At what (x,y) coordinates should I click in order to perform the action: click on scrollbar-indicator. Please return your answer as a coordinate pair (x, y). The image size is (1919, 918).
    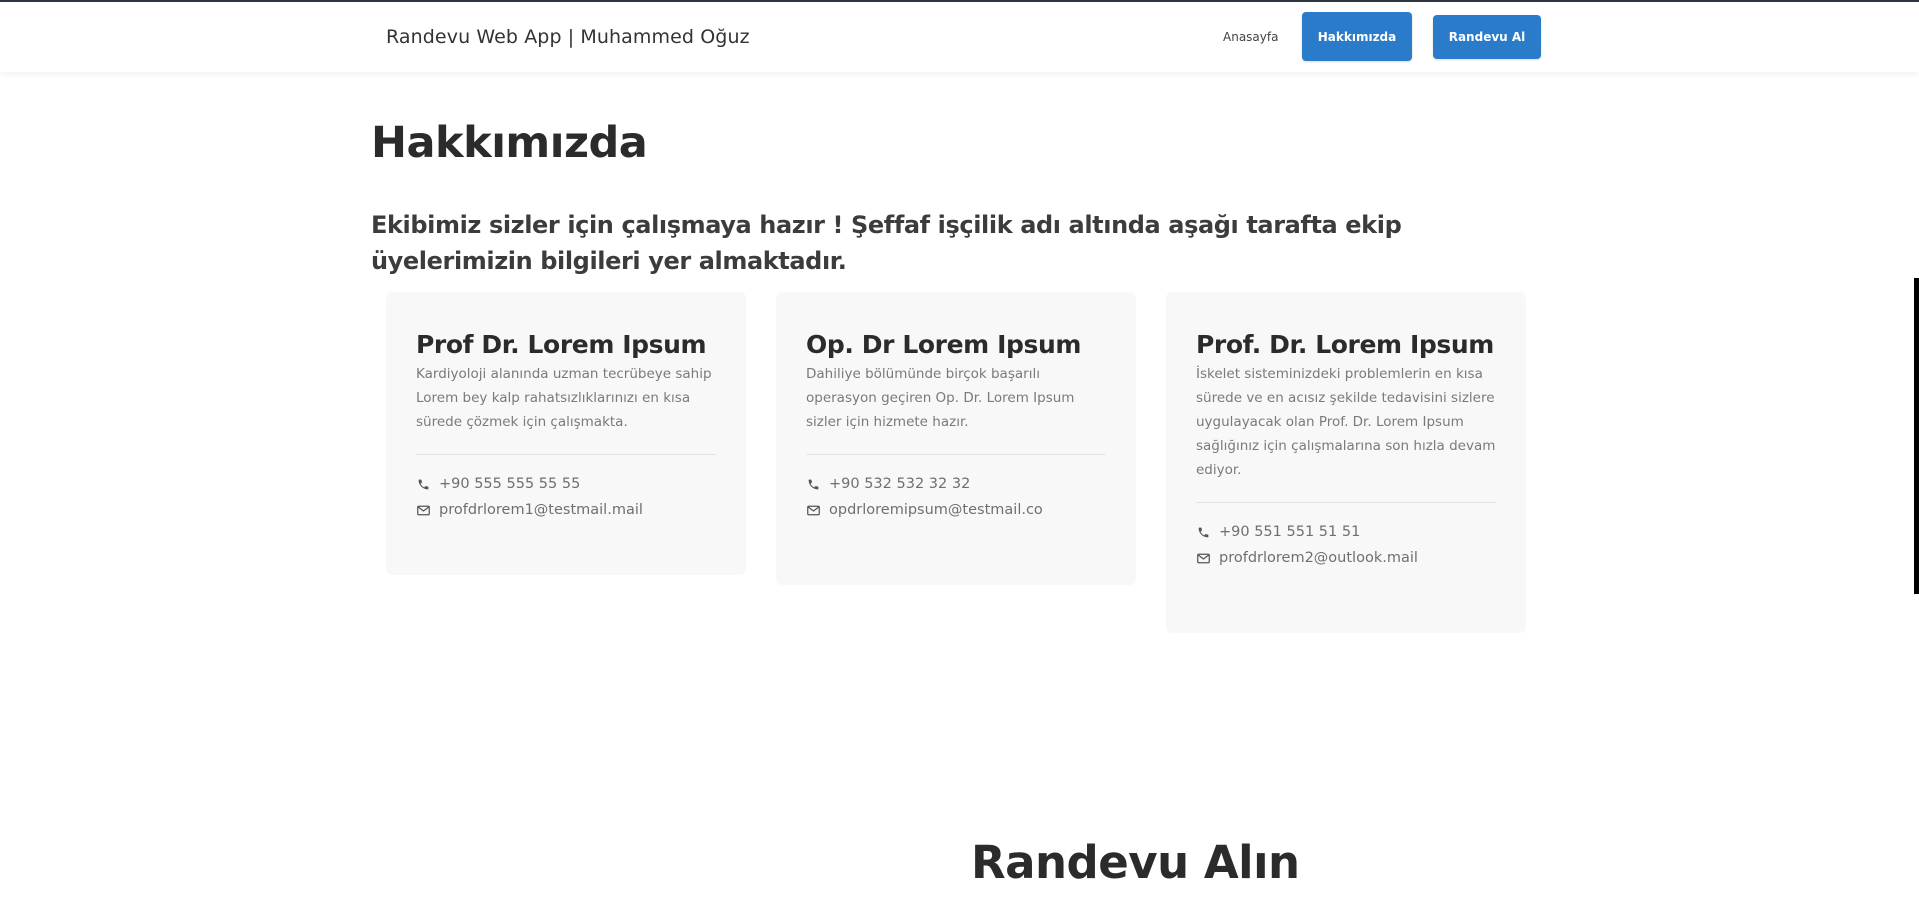
    Looking at the image, I should click on (1916, 436).